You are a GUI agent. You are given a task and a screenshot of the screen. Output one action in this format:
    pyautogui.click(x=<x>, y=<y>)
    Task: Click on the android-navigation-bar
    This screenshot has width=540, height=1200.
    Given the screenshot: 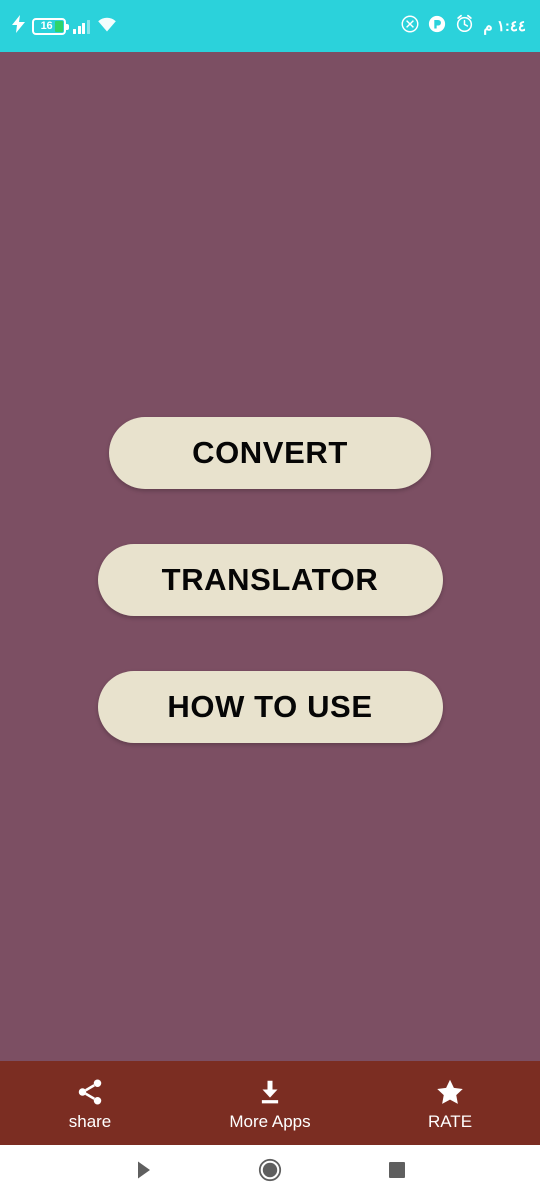 What is the action you would take?
    pyautogui.click(x=270, y=1172)
    